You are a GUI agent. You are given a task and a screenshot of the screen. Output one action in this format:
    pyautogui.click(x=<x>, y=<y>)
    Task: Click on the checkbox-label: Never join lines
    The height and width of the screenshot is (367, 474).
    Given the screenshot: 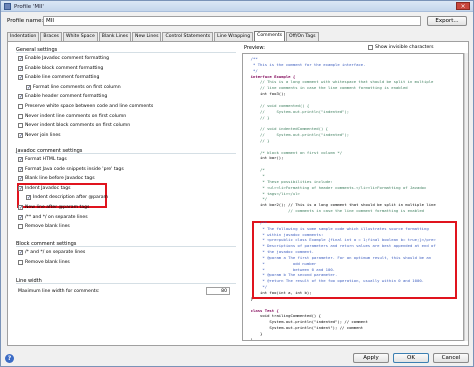 What is the action you would take?
    pyautogui.click(x=43, y=135)
    